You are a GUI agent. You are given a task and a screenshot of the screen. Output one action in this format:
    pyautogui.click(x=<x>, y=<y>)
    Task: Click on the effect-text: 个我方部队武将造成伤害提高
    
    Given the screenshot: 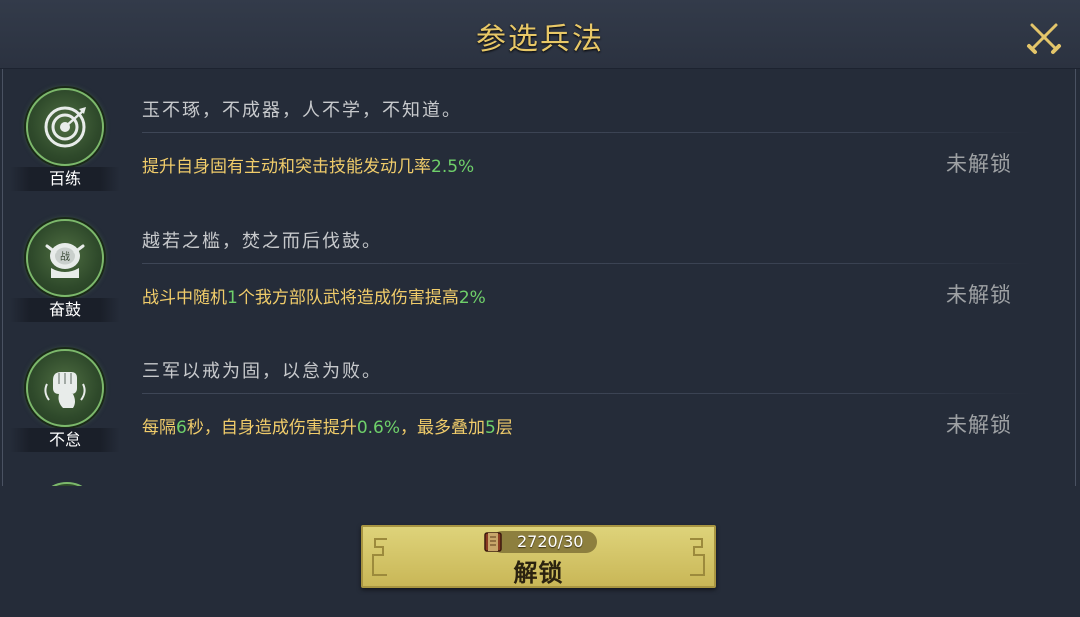 What is the action you would take?
    pyautogui.click(x=348, y=298)
    